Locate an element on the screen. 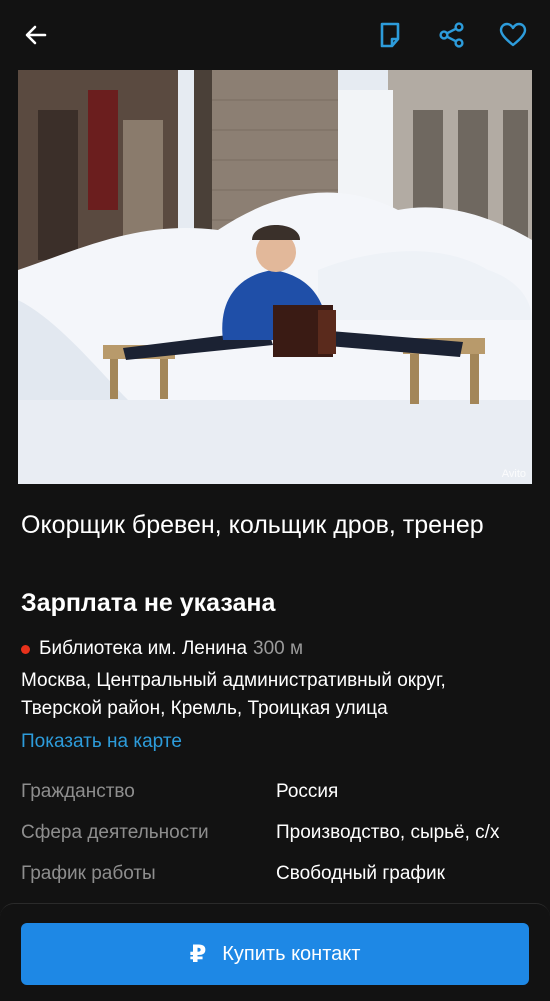 The image size is (550, 1001). param-key: Гражданство is located at coordinates (78, 791).